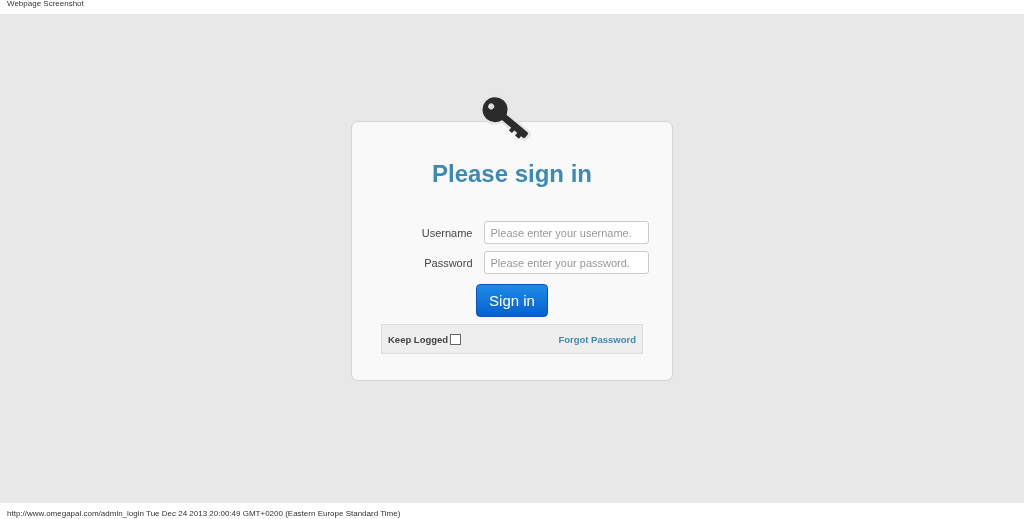 Image resolution: width=1024 pixels, height=519 pixels. What do you see at coordinates (512, 300) in the screenshot?
I see `sign-in-button: Sign in` at bounding box center [512, 300].